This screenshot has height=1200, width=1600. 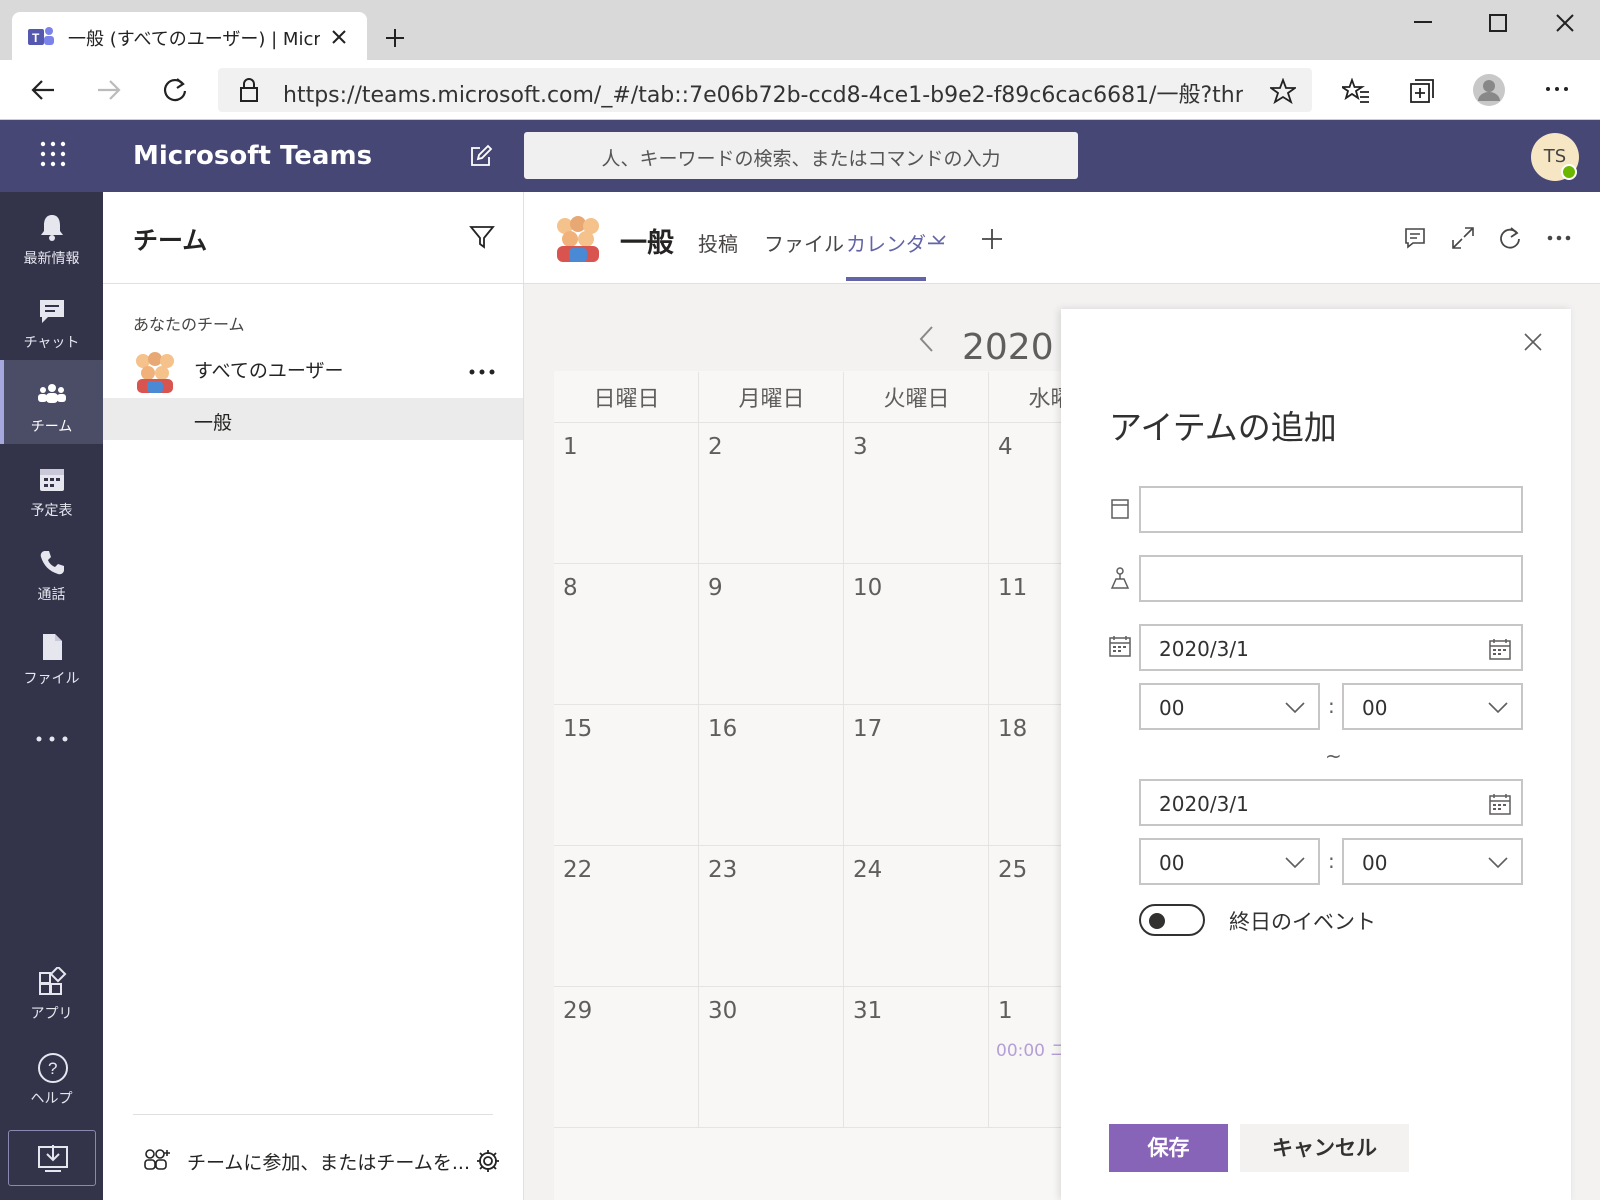 What do you see at coordinates (1324, 1148) in the screenshot?
I see `cancel-button: キャンセル` at bounding box center [1324, 1148].